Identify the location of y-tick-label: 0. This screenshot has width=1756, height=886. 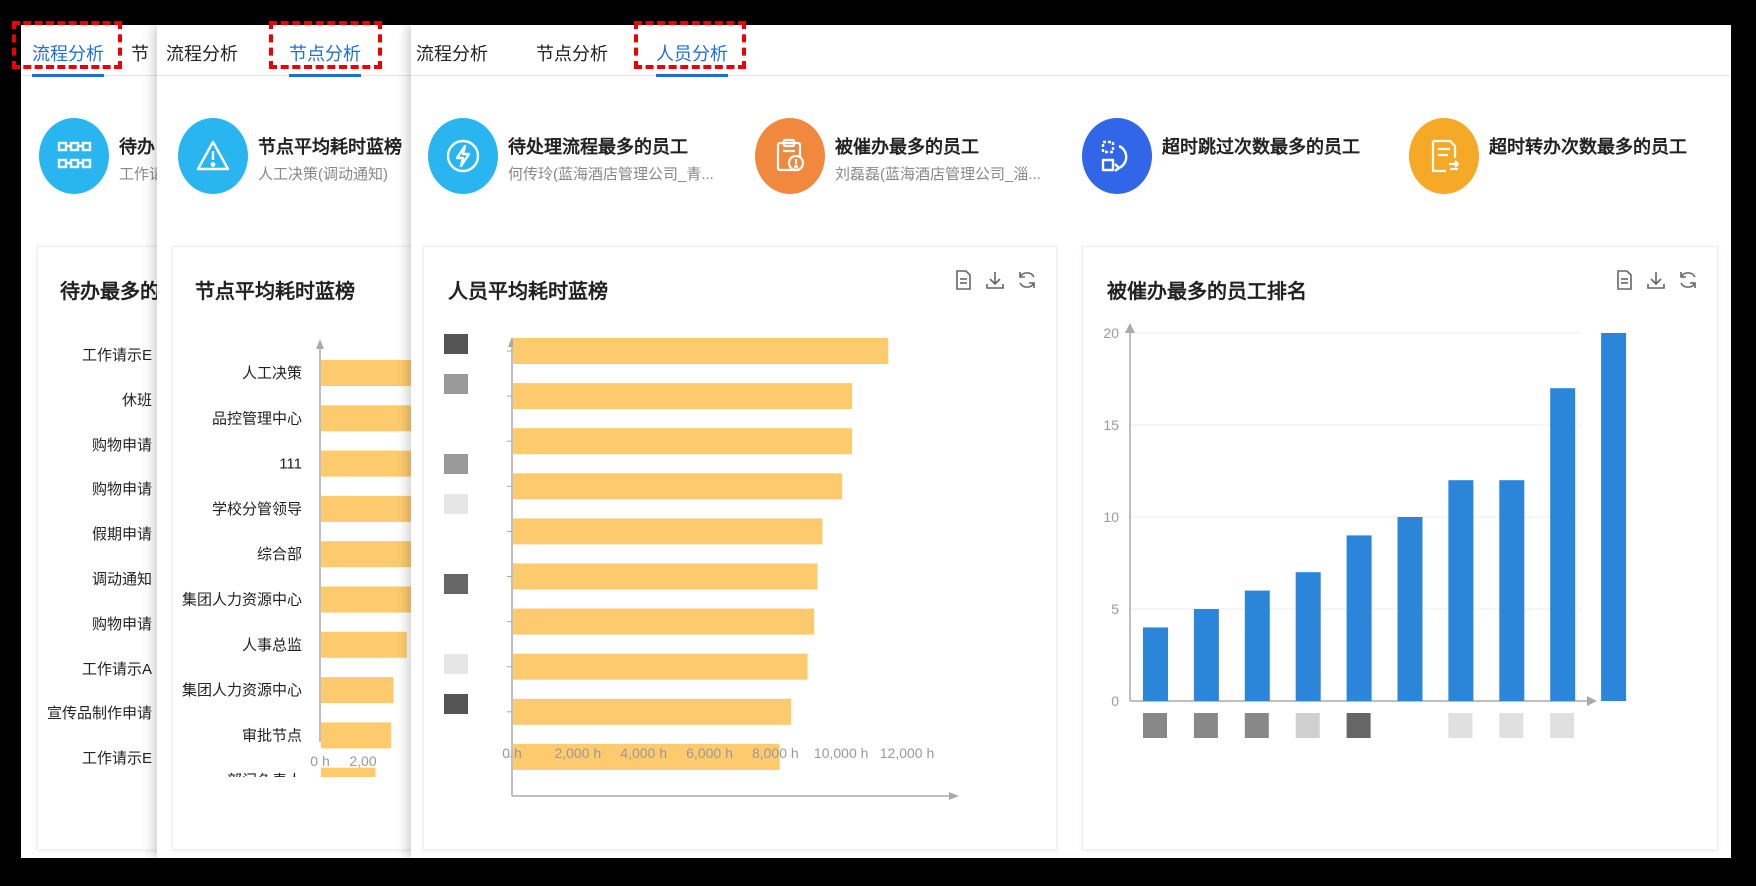
(1115, 701).